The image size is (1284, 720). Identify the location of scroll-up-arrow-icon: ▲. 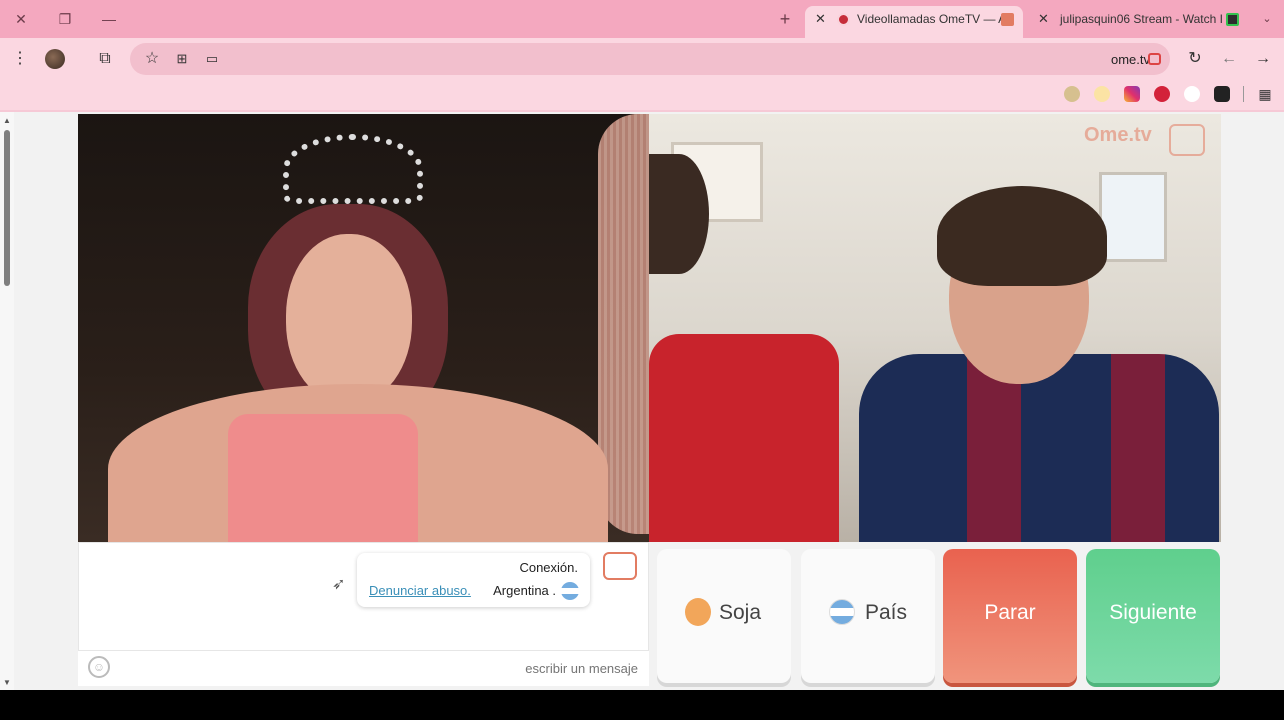
(7, 120).